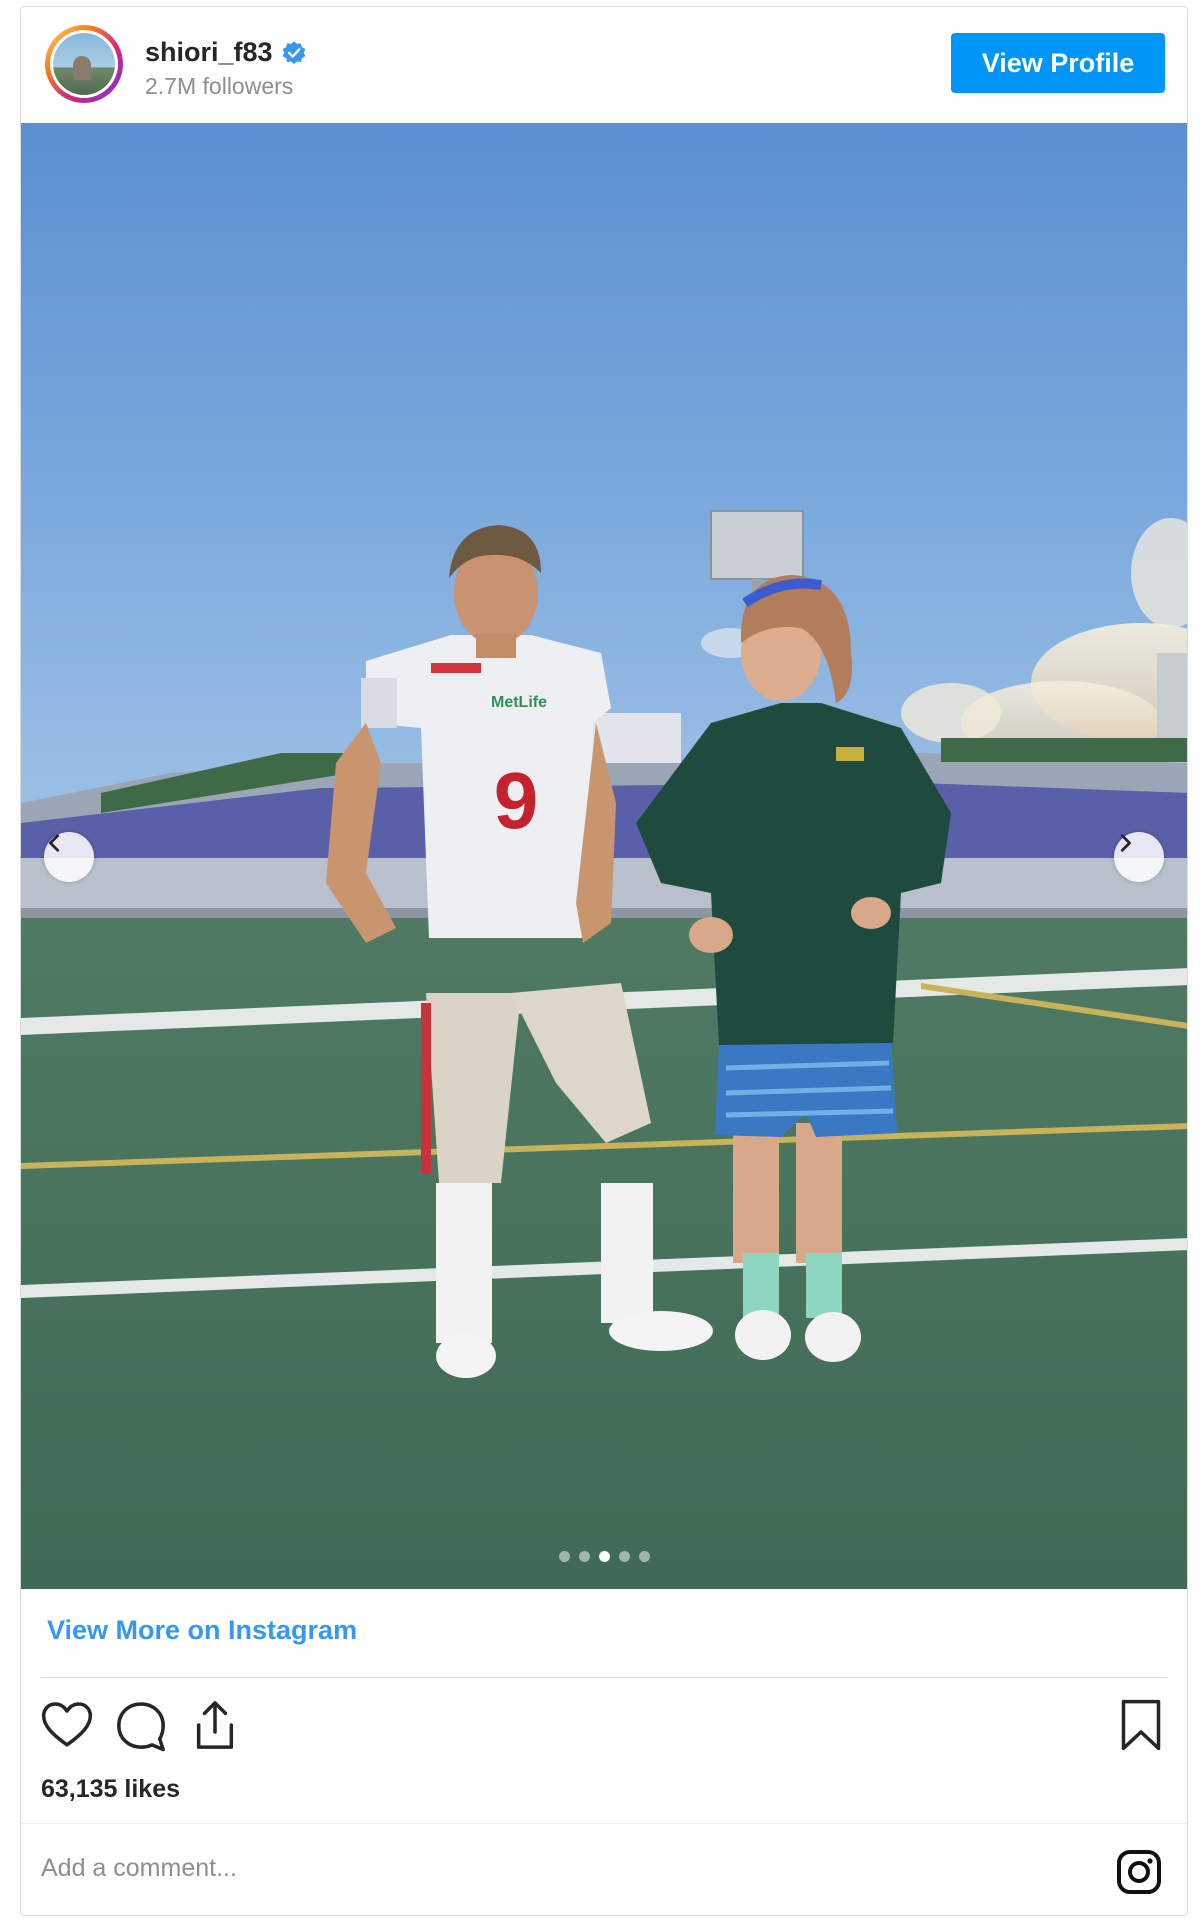 The image size is (1200, 1924). What do you see at coordinates (202, 1630) in the screenshot?
I see `view-more-link: View More on Instagram` at bounding box center [202, 1630].